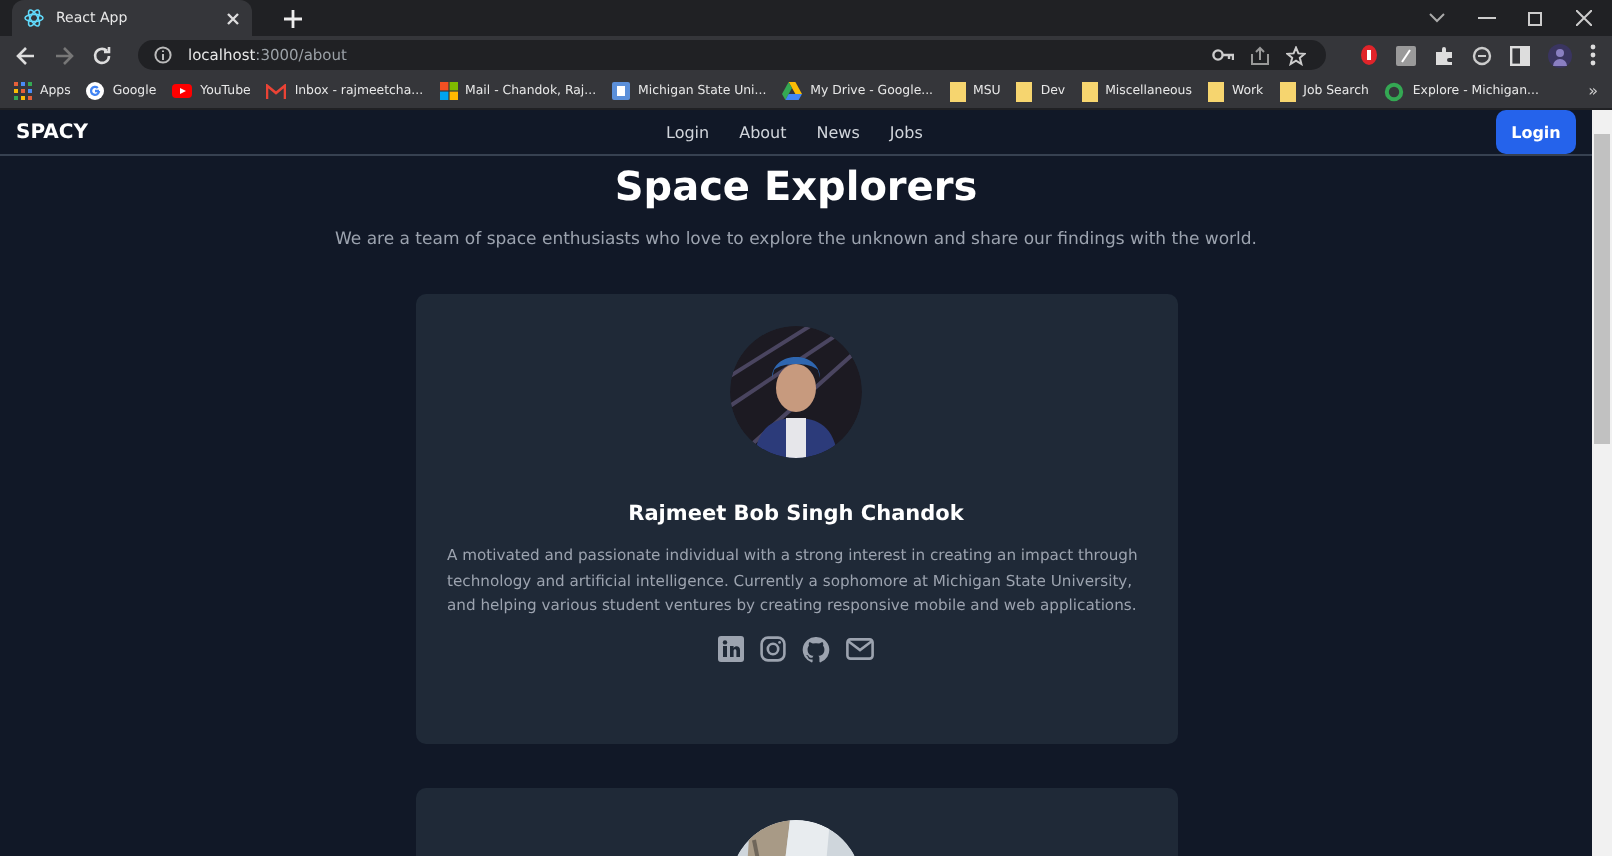  Describe the element at coordinates (621, 91) in the screenshot. I see `page-icon` at that location.